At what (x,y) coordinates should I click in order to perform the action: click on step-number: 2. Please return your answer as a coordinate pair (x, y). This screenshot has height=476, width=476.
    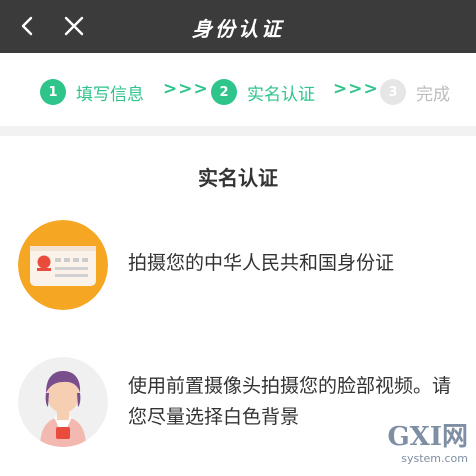
    Looking at the image, I should click on (224, 92).